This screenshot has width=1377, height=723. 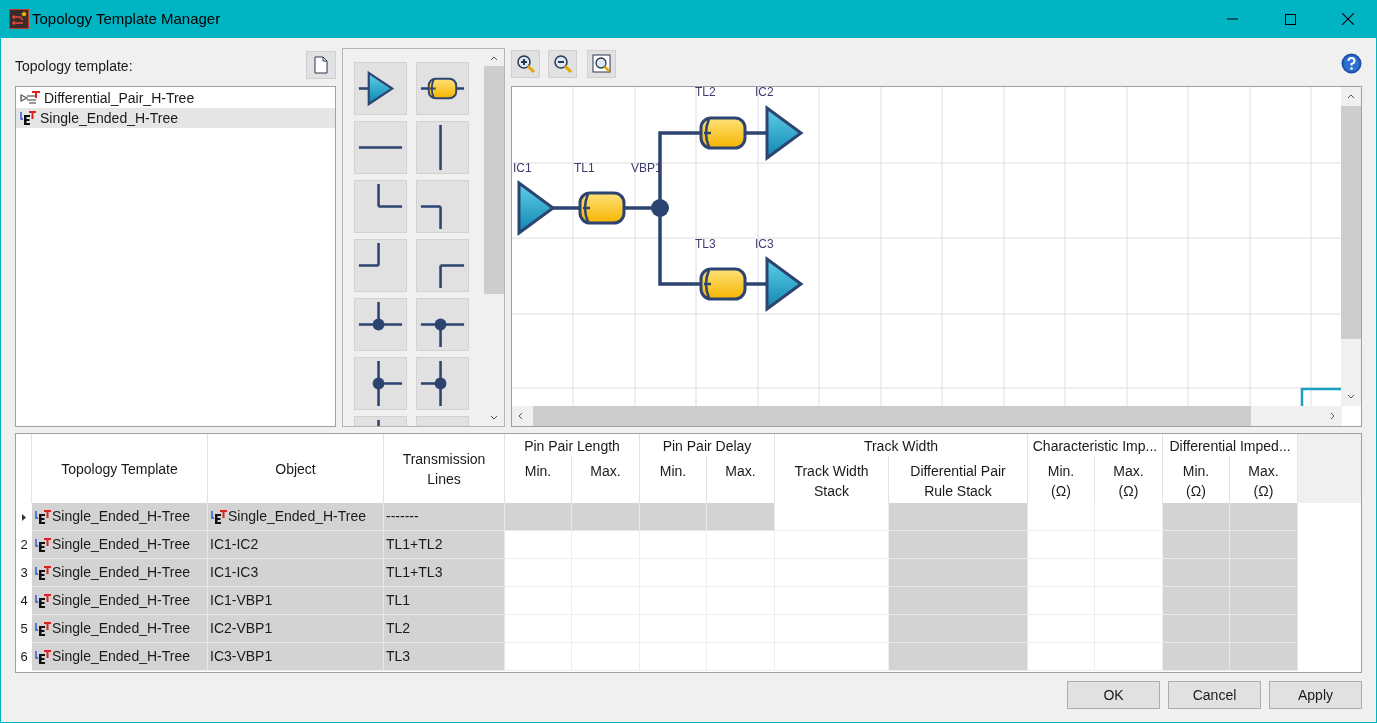 What do you see at coordinates (1113, 695) in the screenshot?
I see `dialog-button: OK` at bounding box center [1113, 695].